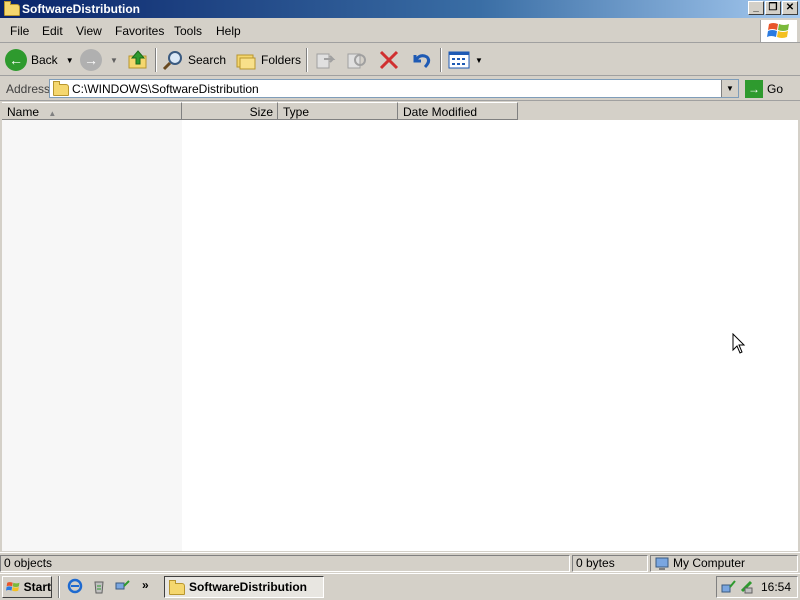  I want to click on status-size: 0 bytes, so click(610, 563).